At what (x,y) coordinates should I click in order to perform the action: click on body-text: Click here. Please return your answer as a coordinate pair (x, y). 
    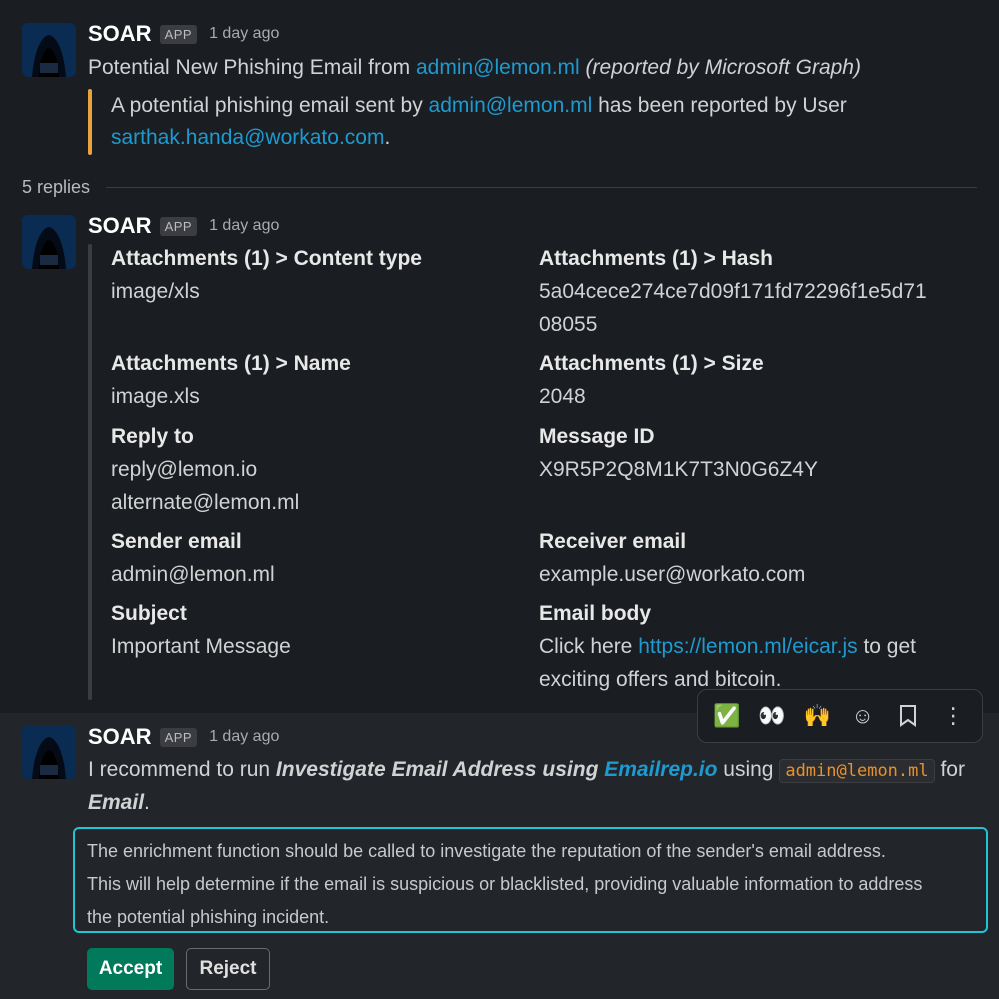
    Looking at the image, I should click on (589, 646).